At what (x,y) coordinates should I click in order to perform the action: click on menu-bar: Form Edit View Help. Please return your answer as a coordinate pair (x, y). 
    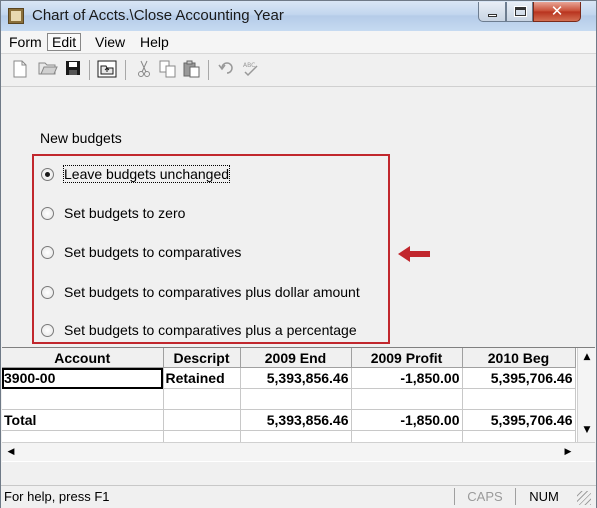
    Looking at the image, I should click on (298, 42).